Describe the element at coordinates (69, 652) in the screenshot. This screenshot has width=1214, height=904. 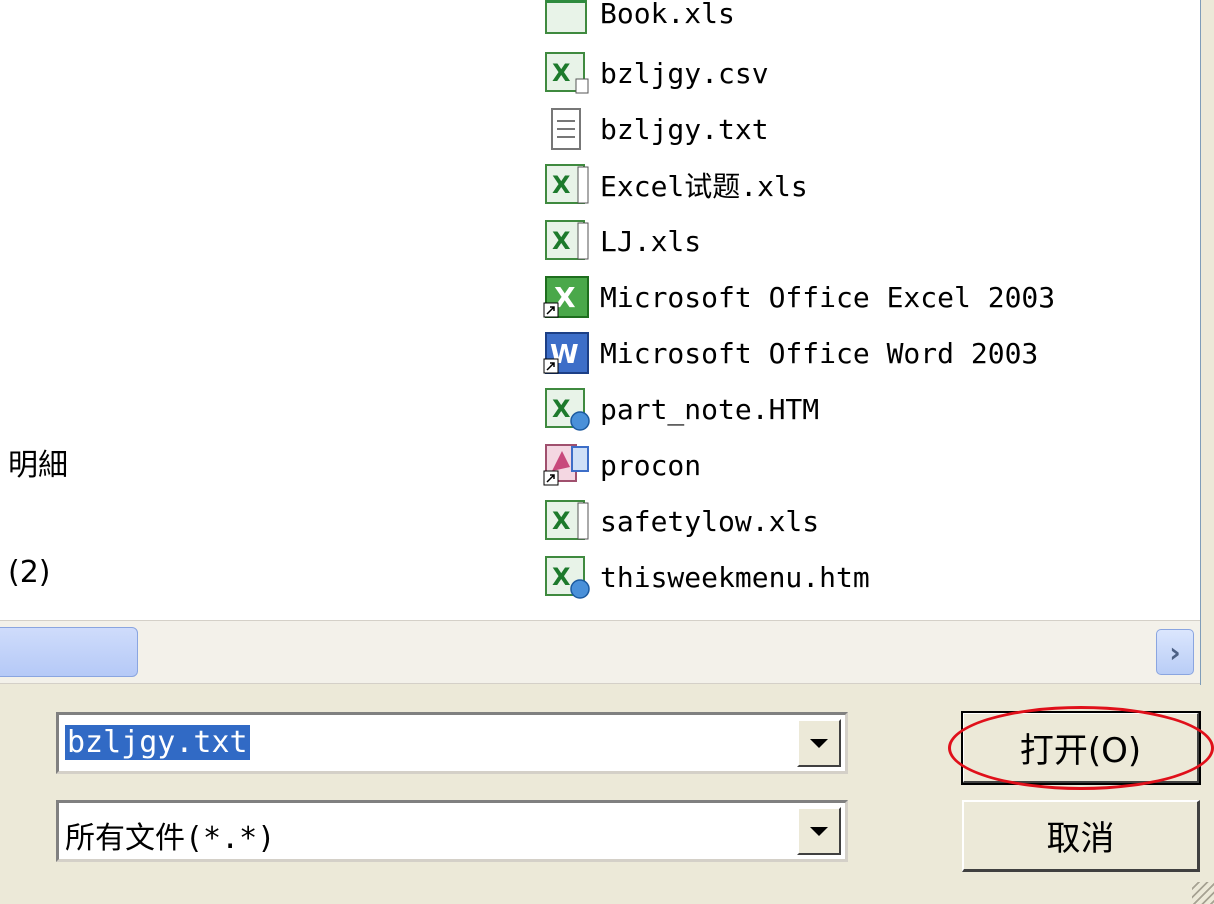
I see `scrollbar-thumb` at that location.